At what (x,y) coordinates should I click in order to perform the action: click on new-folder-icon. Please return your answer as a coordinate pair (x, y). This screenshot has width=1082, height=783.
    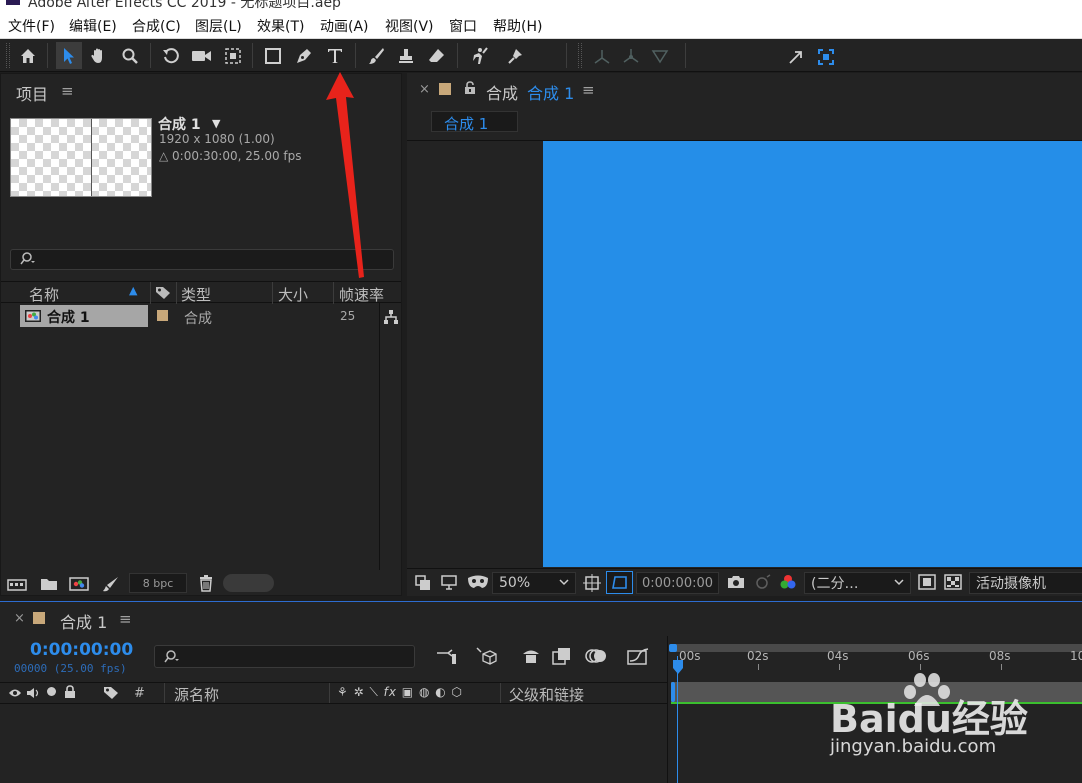
    Looking at the image, I should click on (49, 584).